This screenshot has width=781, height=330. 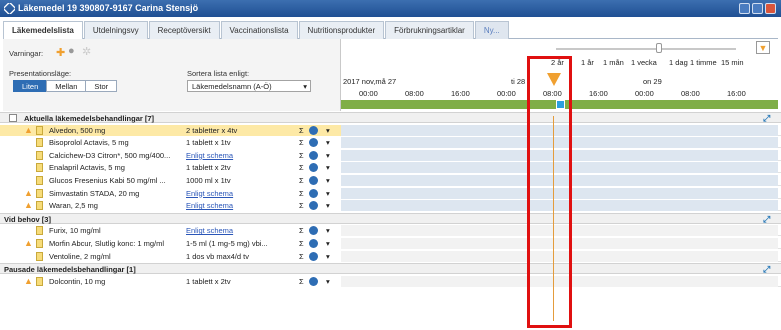 What do you see at coordinates (744, 8) in the screenshot?
I see `minimize-button` at bounding box center [744, 8].